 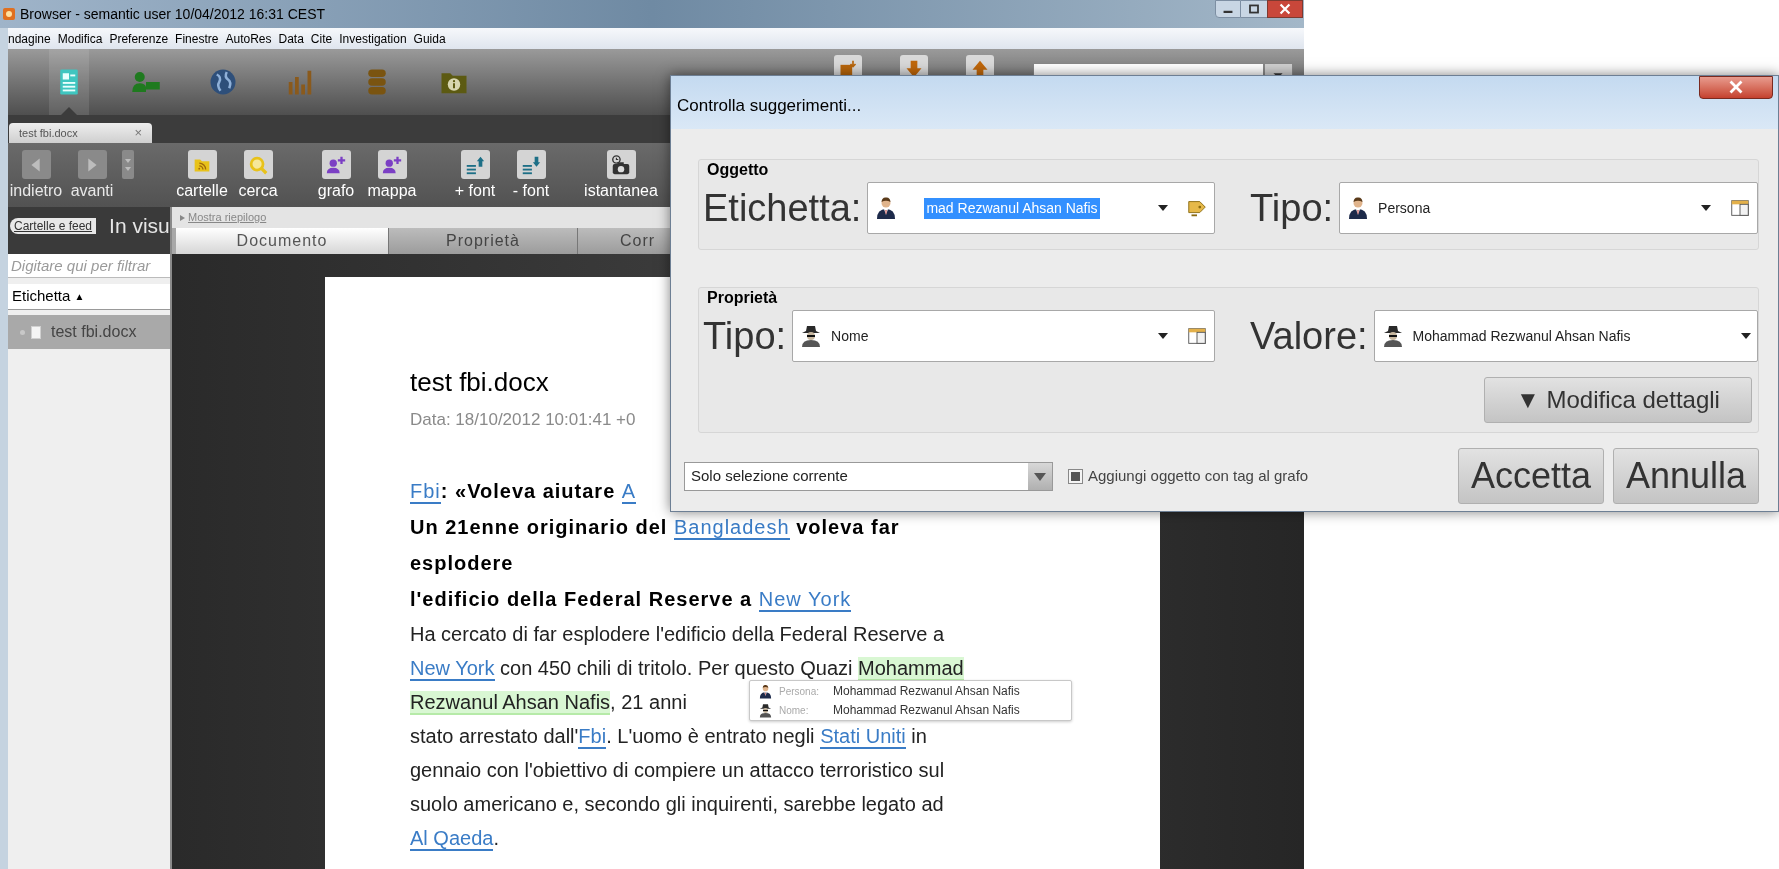 What do you see at coordinates (631, 600) in the screenshot?
I see `headline-text: l'edificio della Federal Reserve a New York` at bounding box center [631, 600].